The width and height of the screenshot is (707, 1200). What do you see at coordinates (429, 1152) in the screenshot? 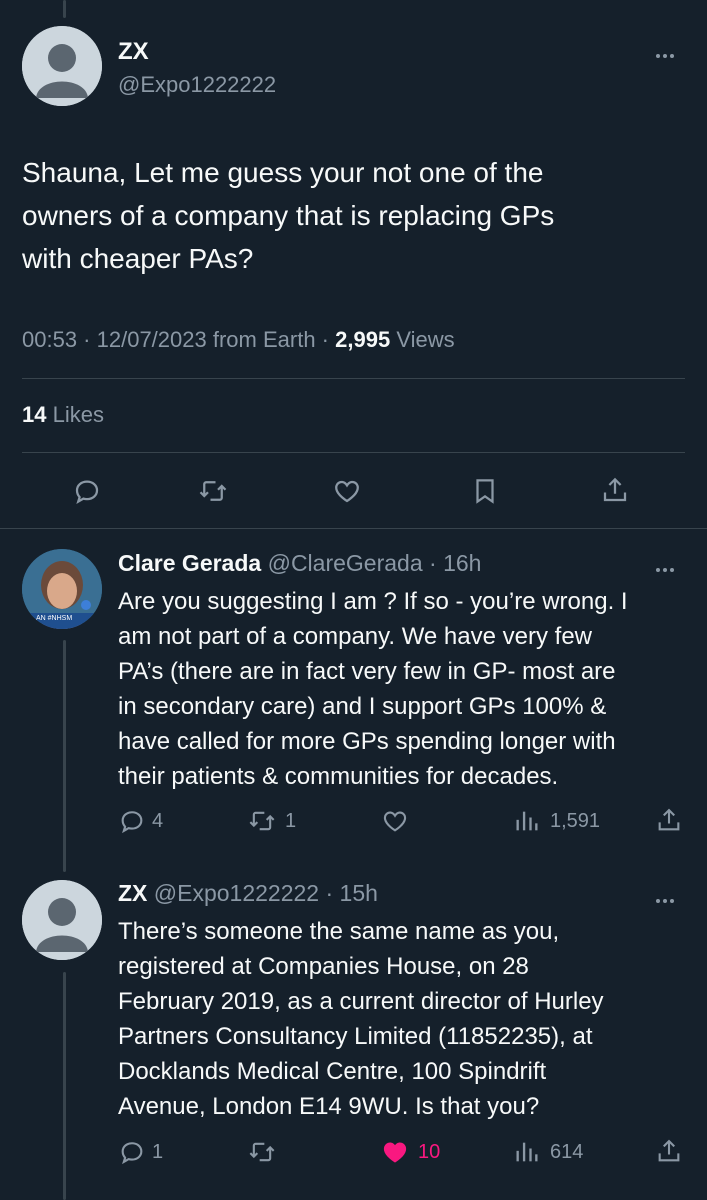
I see `like-count: 10` at bounding box center [429, 1152].